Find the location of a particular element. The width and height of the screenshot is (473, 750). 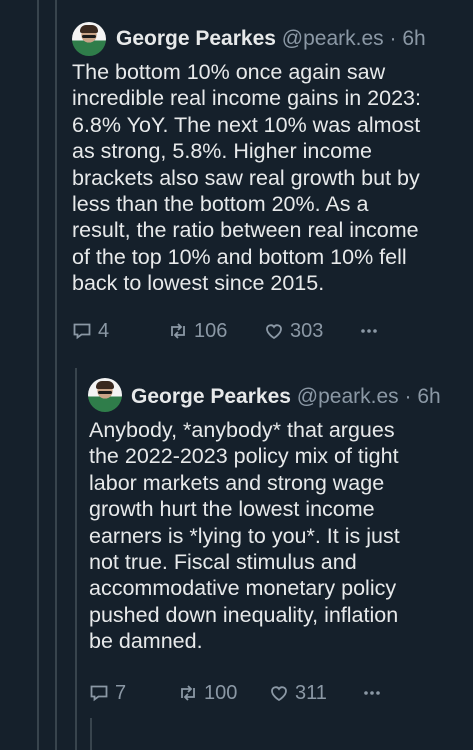

action-bar: 4 106 303 is located at coordinates (267, 331).